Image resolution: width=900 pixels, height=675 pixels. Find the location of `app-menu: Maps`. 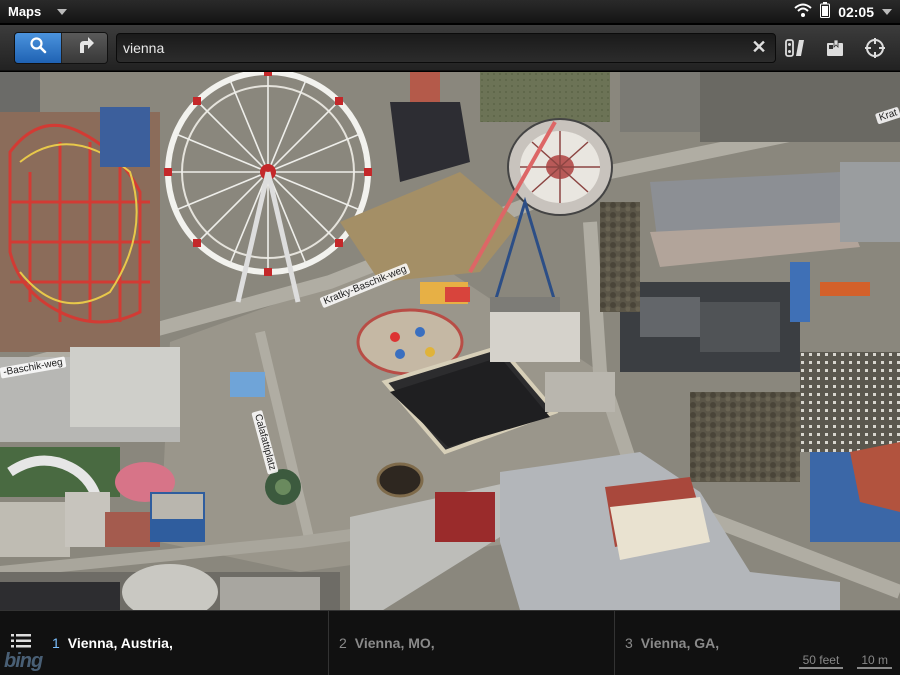

app-menu: Maps is located at coordinates (38, 11).